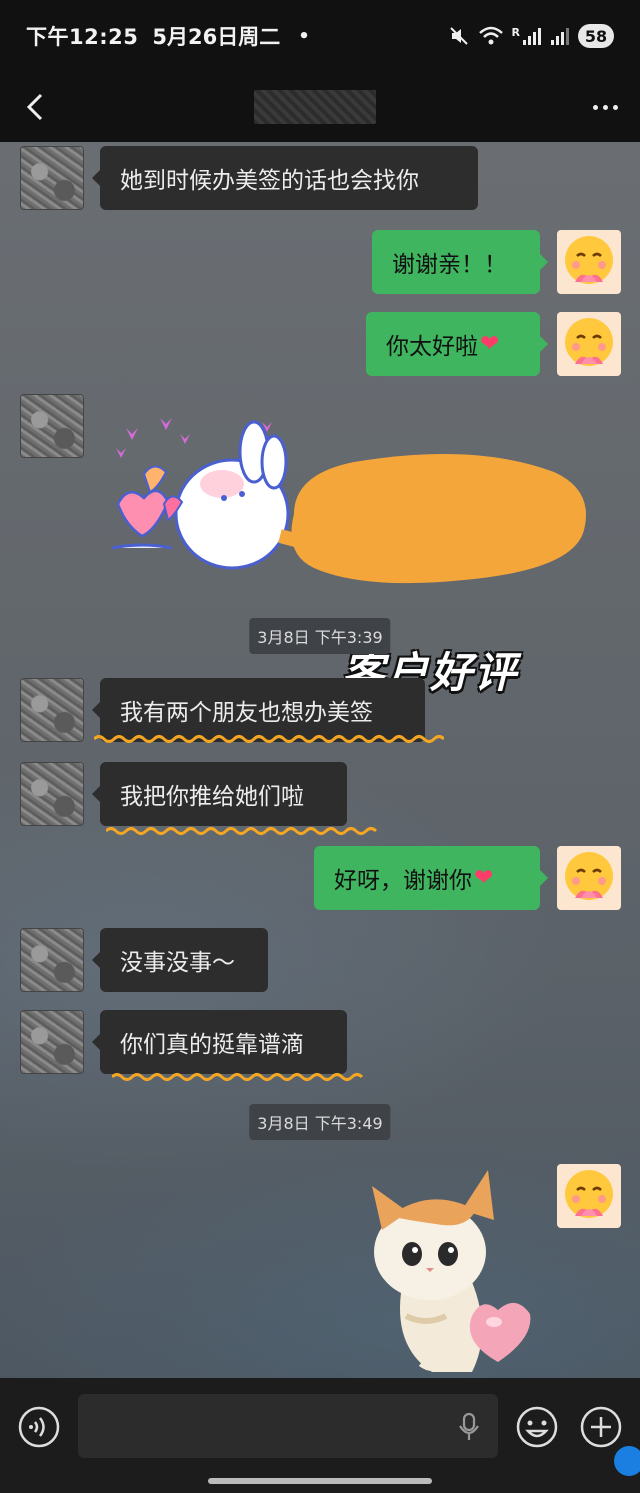 The height and width of the screenshot is (1493, 640). Describe the element at coordinates (560, 36) in the screenshot. I see `signal-strength-2-icon` at that location.